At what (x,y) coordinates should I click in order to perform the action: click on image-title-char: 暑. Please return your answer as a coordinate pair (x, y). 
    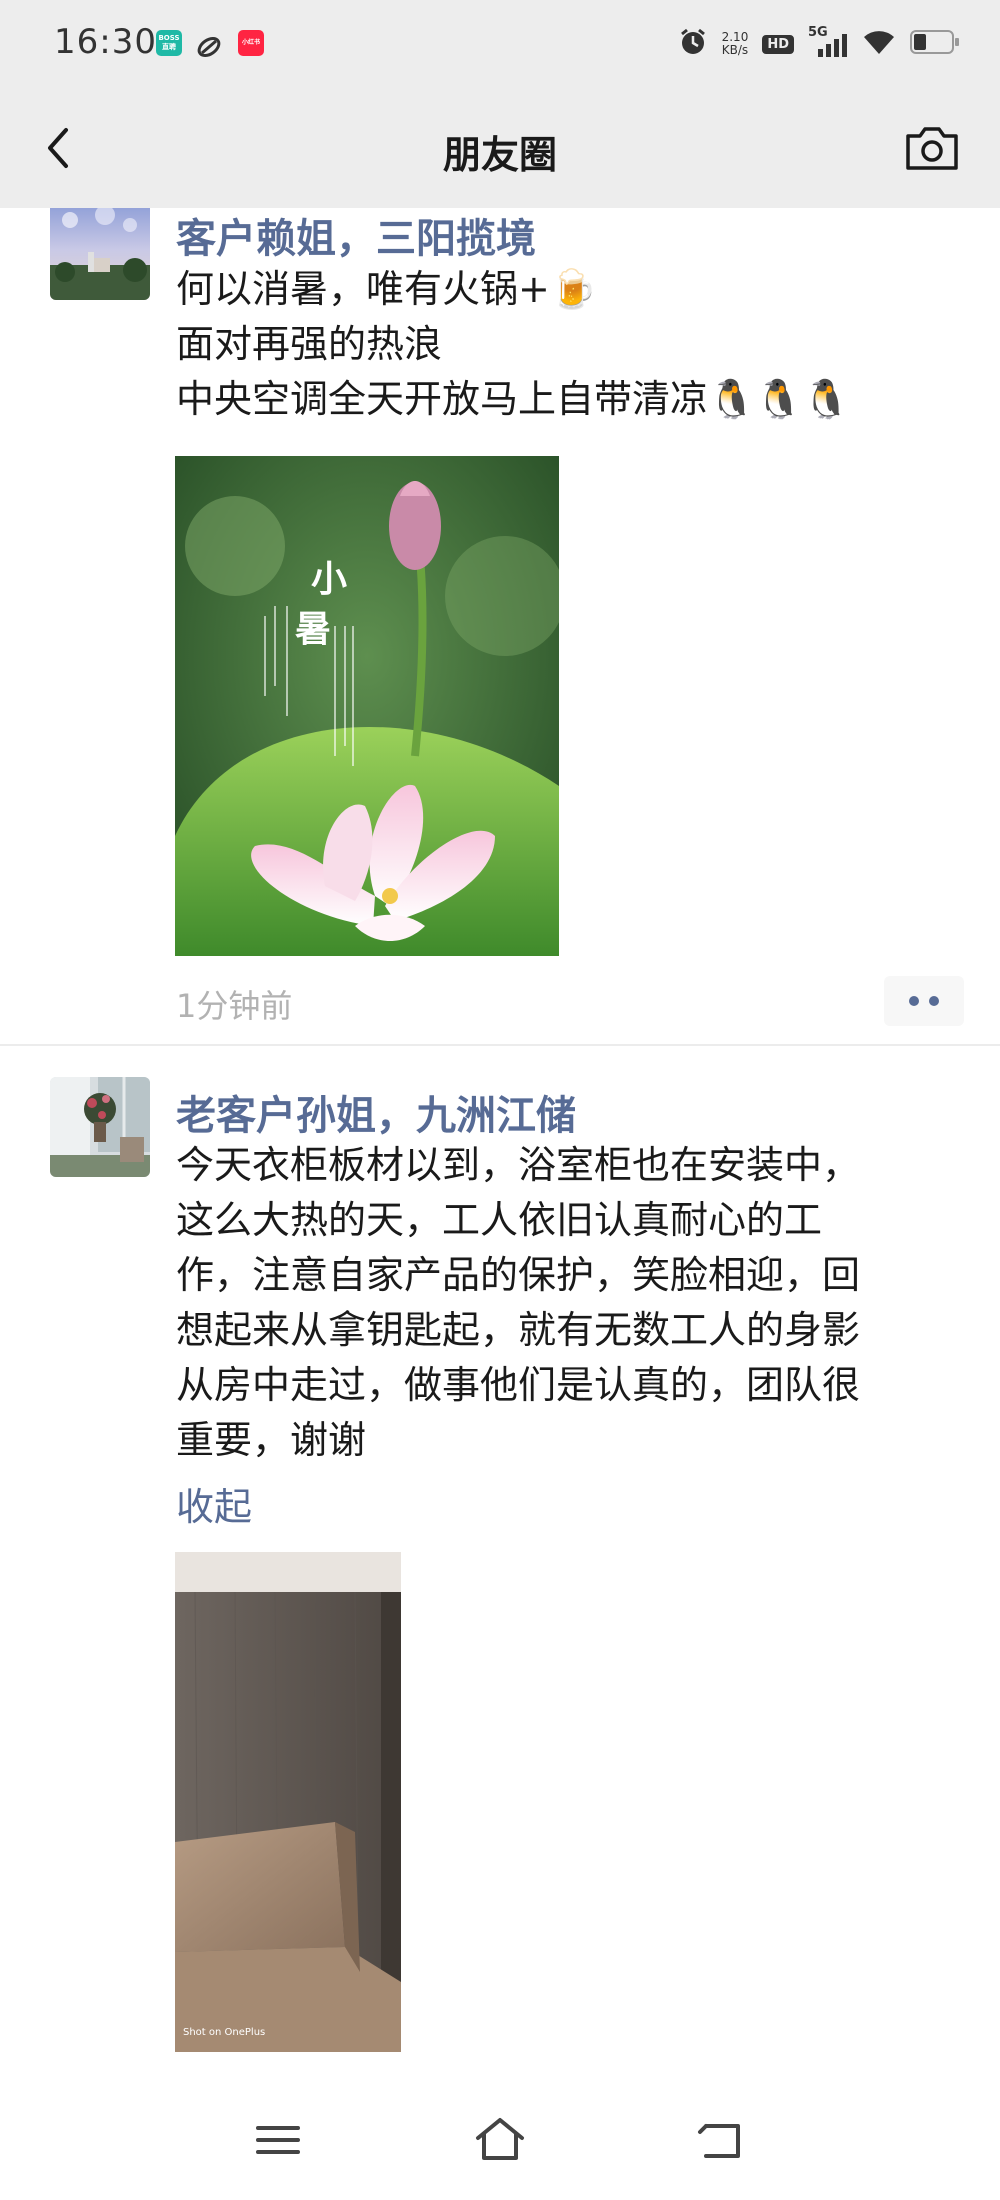
    Looking at the image, I should click on (313, 629).